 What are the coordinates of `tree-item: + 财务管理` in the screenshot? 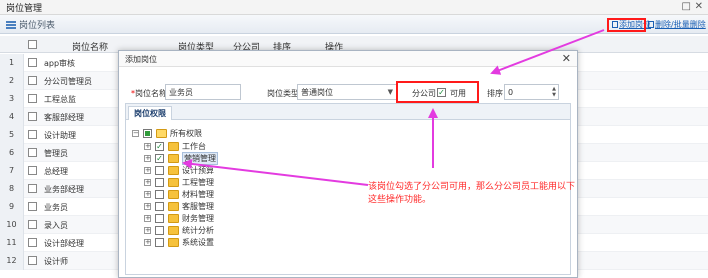 It's located at (199, 218).